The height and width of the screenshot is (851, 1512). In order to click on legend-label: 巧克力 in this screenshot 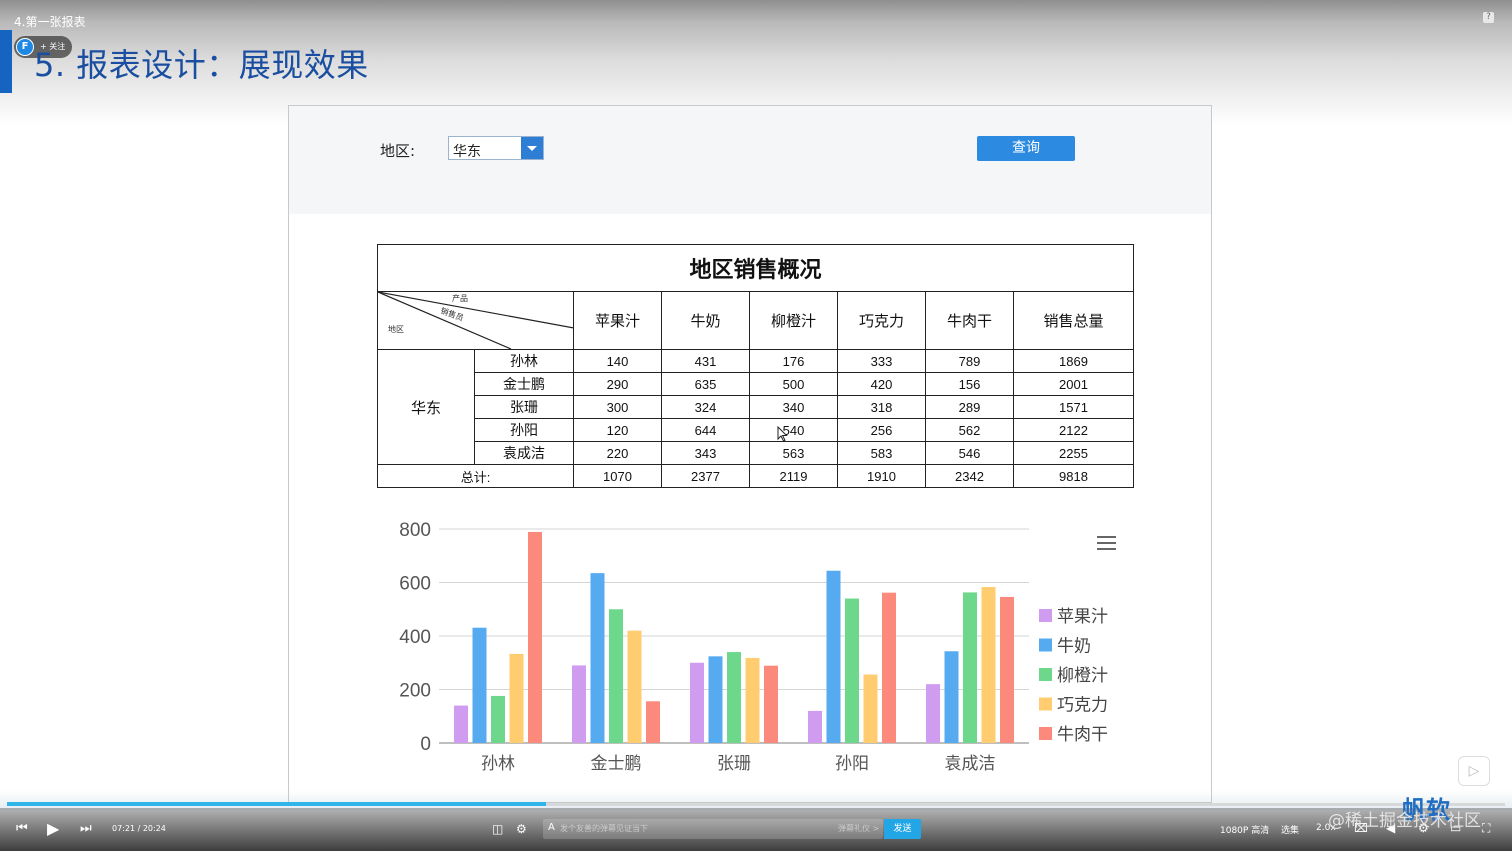, I will do `click(1082, 706)`.